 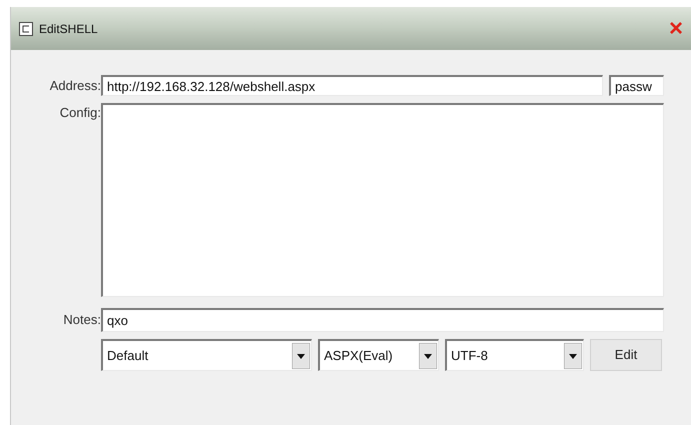 What do you see at coordinates (26, 29) in the screenshot?
I see `window-icon` at bounding box center [26, 29].